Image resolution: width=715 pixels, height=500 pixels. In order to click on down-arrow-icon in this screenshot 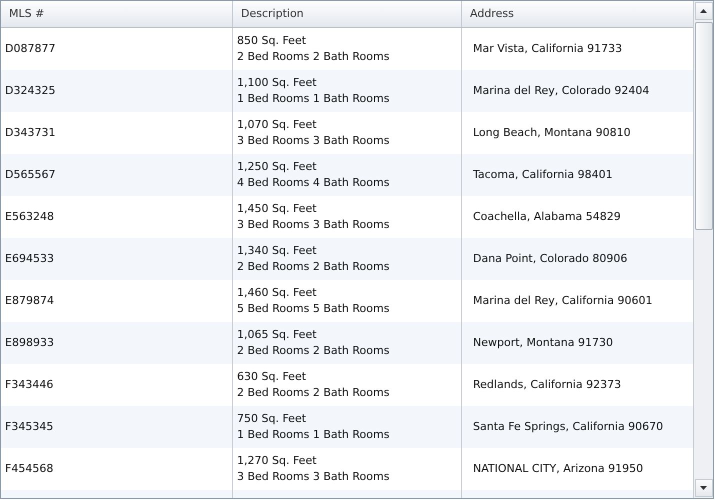, I will do `click(703, 488)`.